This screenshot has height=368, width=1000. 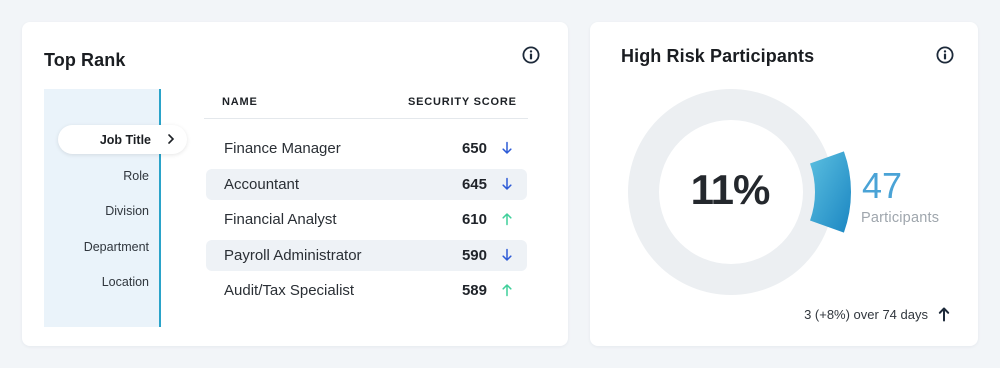 What do you see at coordinates (474, 219) in the screenshot?
I see `row-score: 610` at bounding box center [474, 219].